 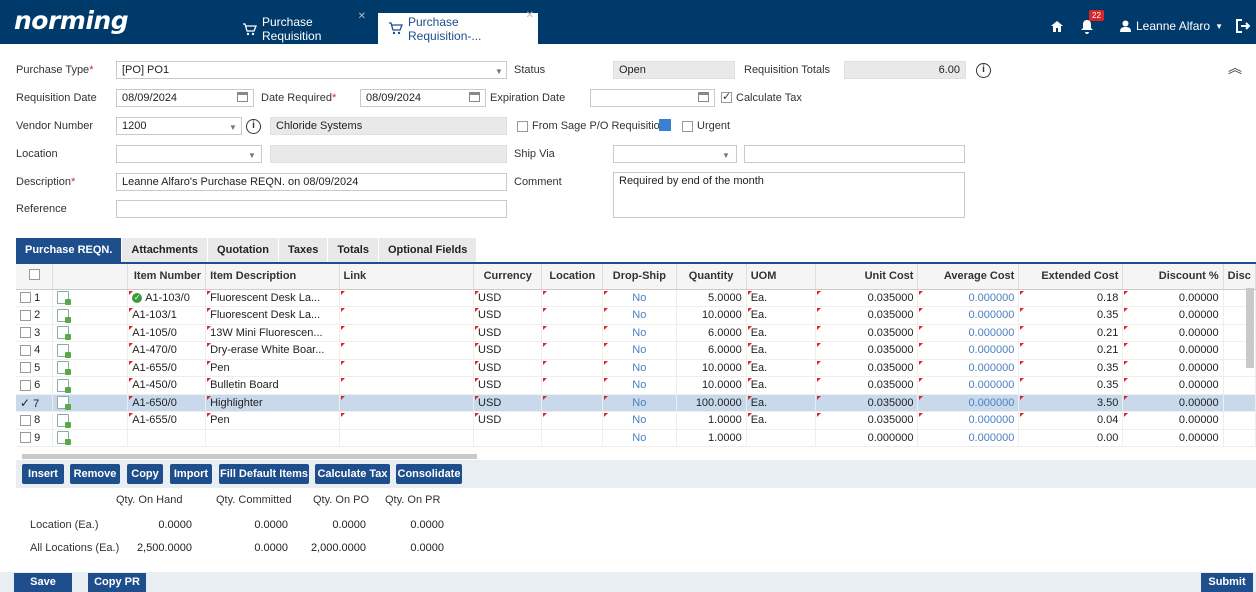 I want to click on consolidate-button: Consolidate, so click(x=429, y=474).